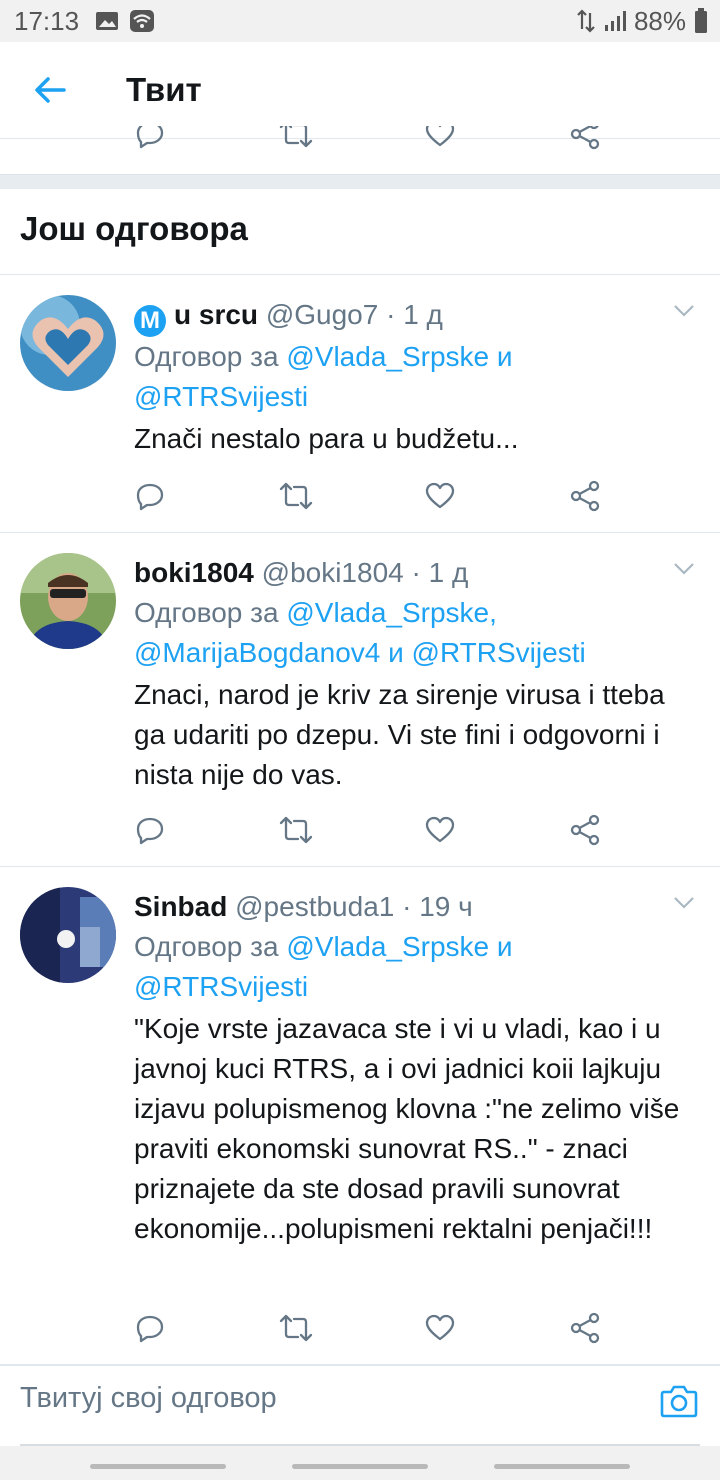 This screenshot has width=720, height=1480. I want to click on more-replies-heading: Још одговора, so click(134, 228).